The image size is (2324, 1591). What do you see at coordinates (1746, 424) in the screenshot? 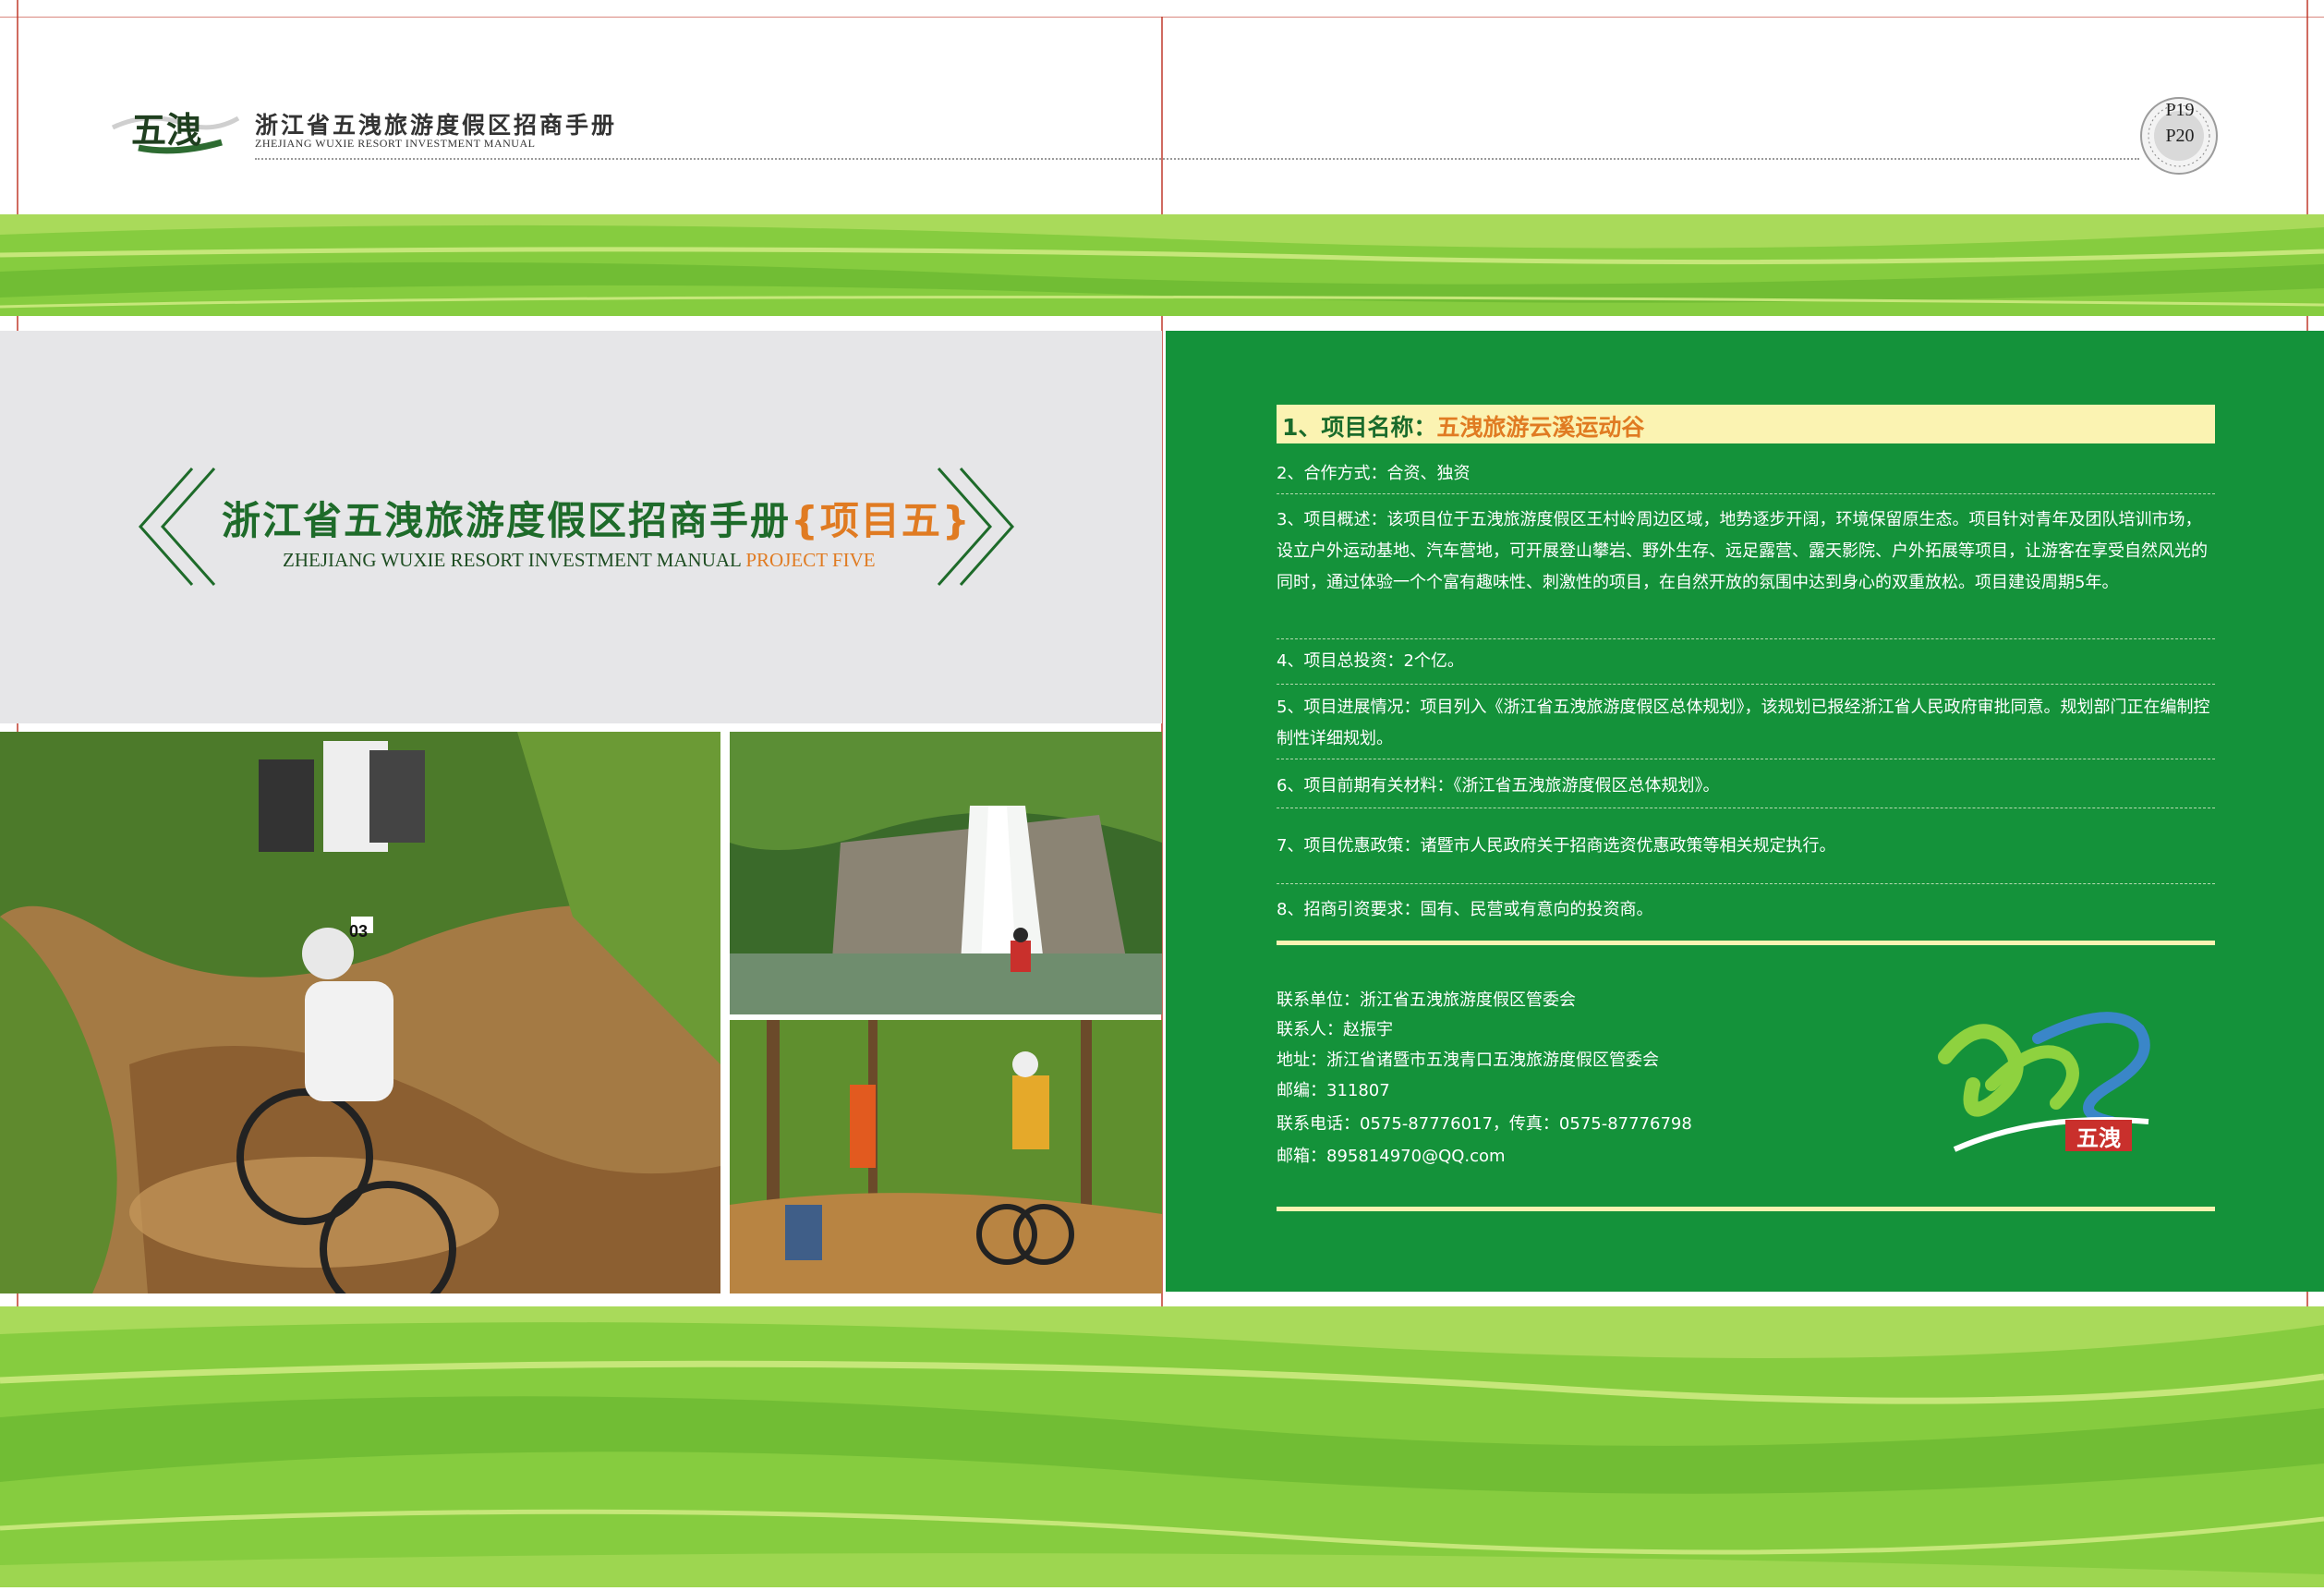
I see `project-name-bar: 1、项目名称：五洩旅游云溪运动谷` at bounding box center [1746, 424].